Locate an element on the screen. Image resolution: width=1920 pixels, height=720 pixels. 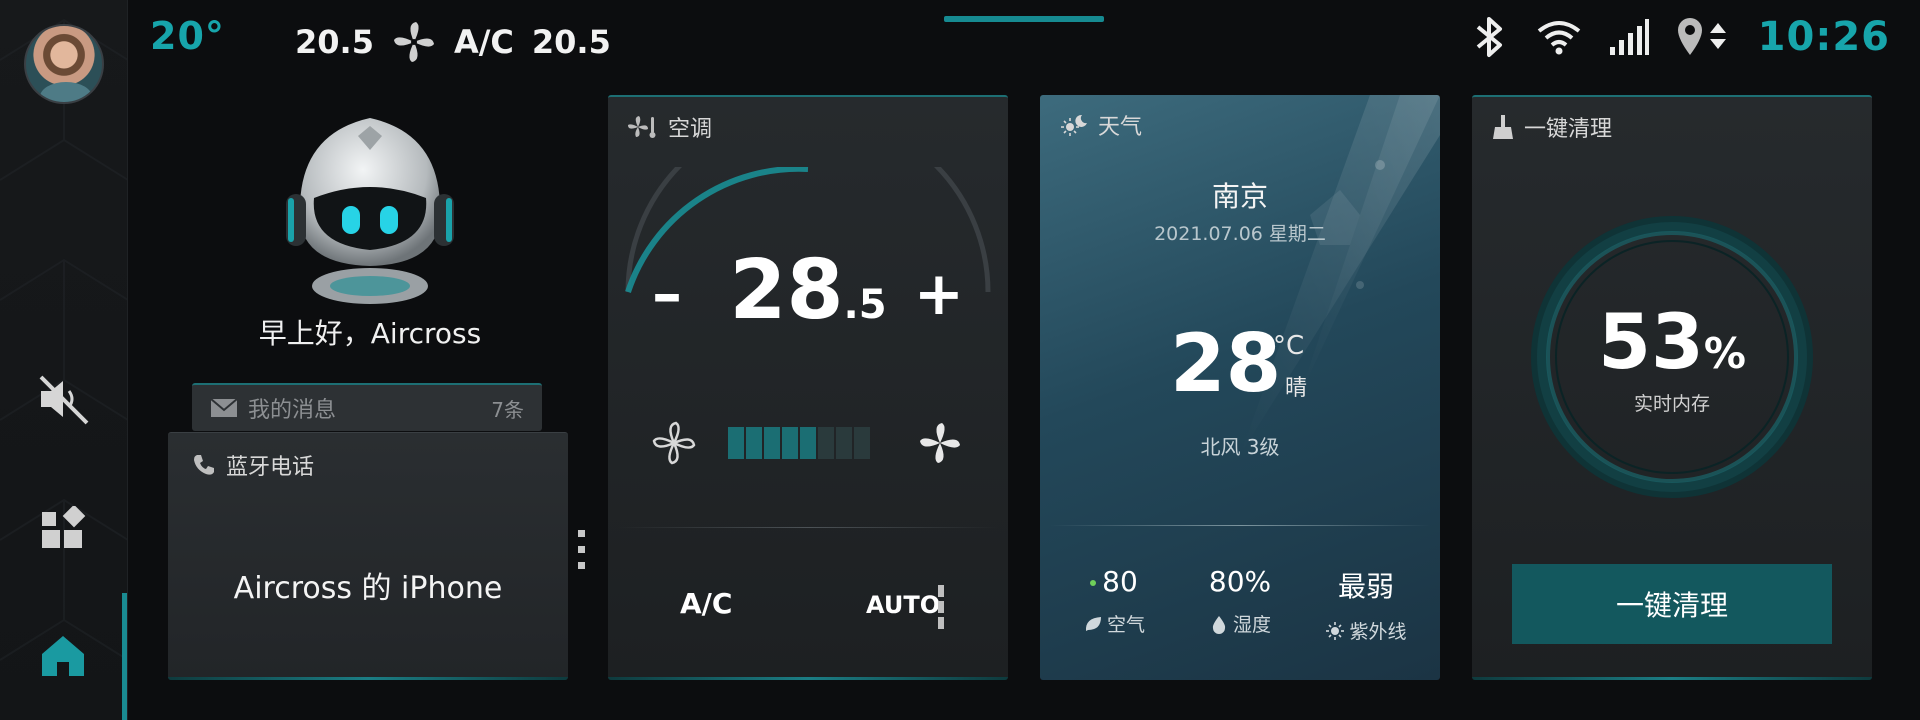
status-icons: 10:26 is located at coordinates (1680, 37).